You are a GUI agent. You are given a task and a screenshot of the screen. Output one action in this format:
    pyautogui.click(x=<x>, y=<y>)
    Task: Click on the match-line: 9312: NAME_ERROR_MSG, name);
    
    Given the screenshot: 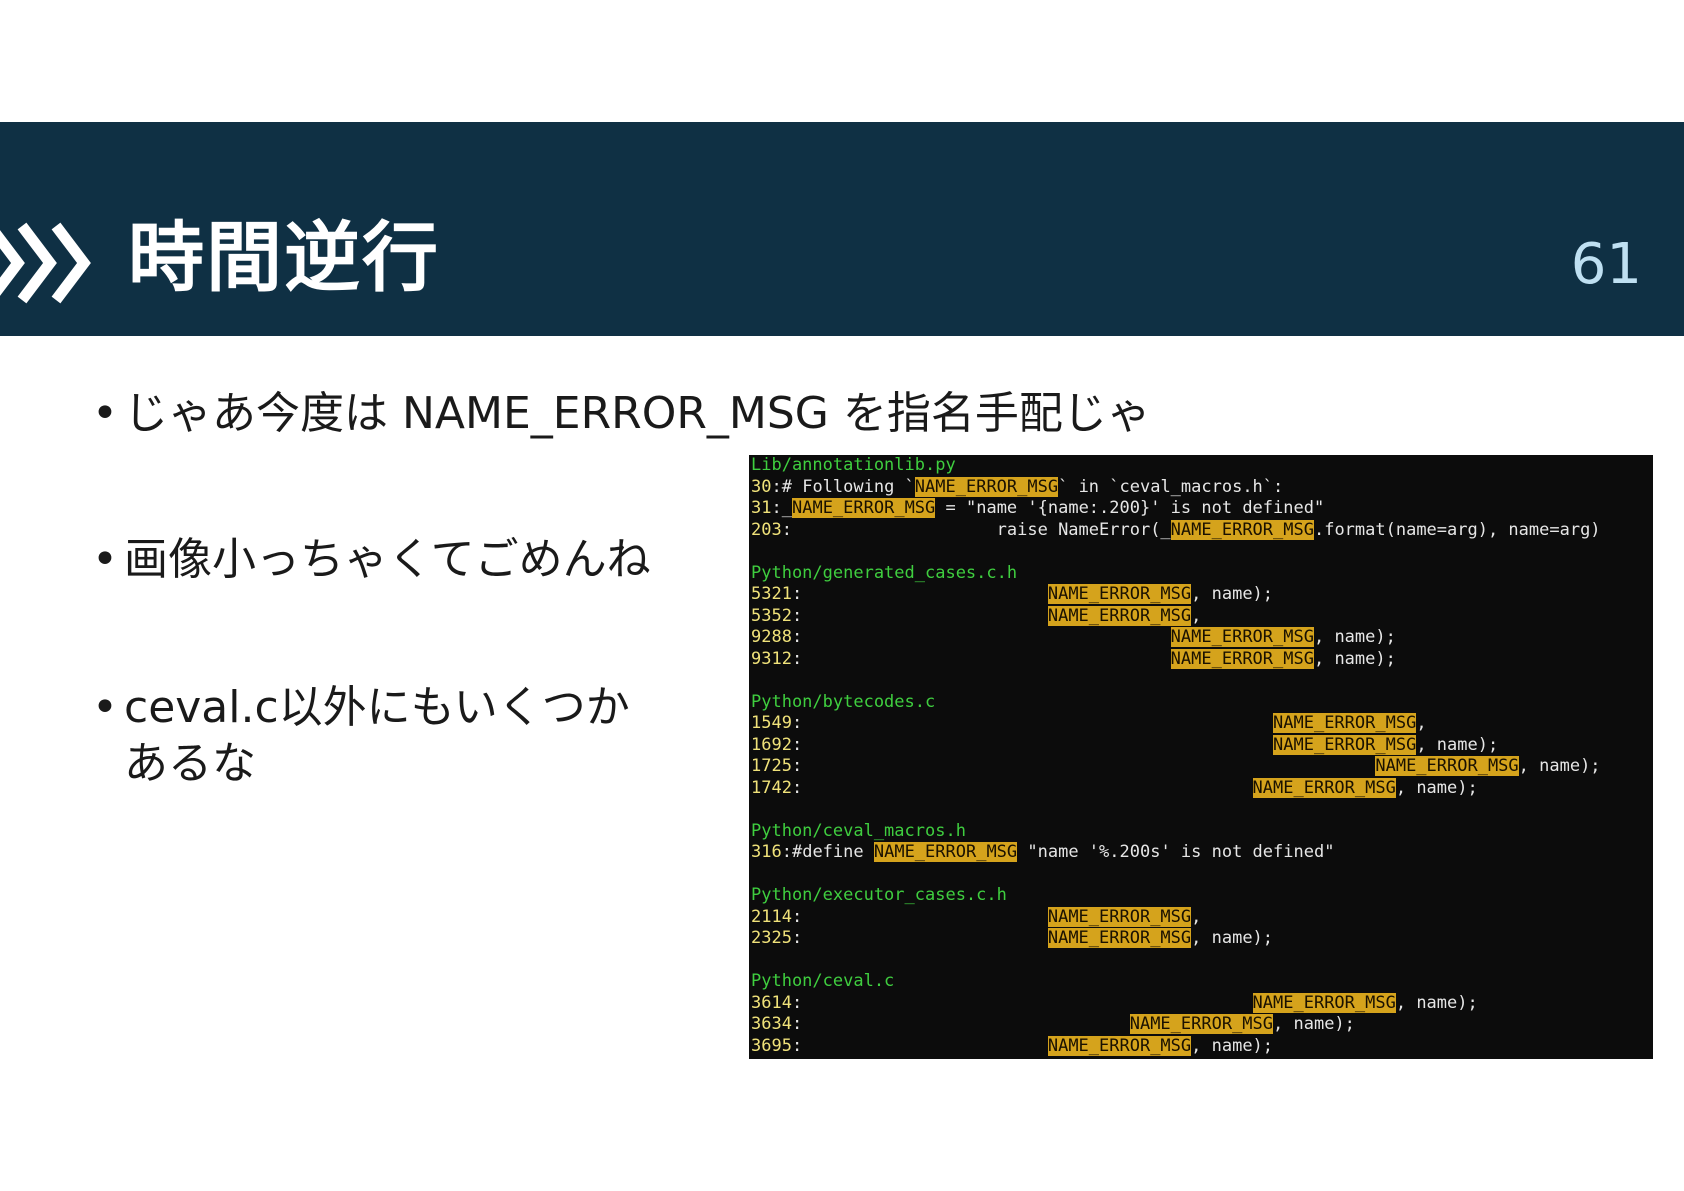 What is the action you would take?
    pyautogui.click(x=1201, y=659)
    